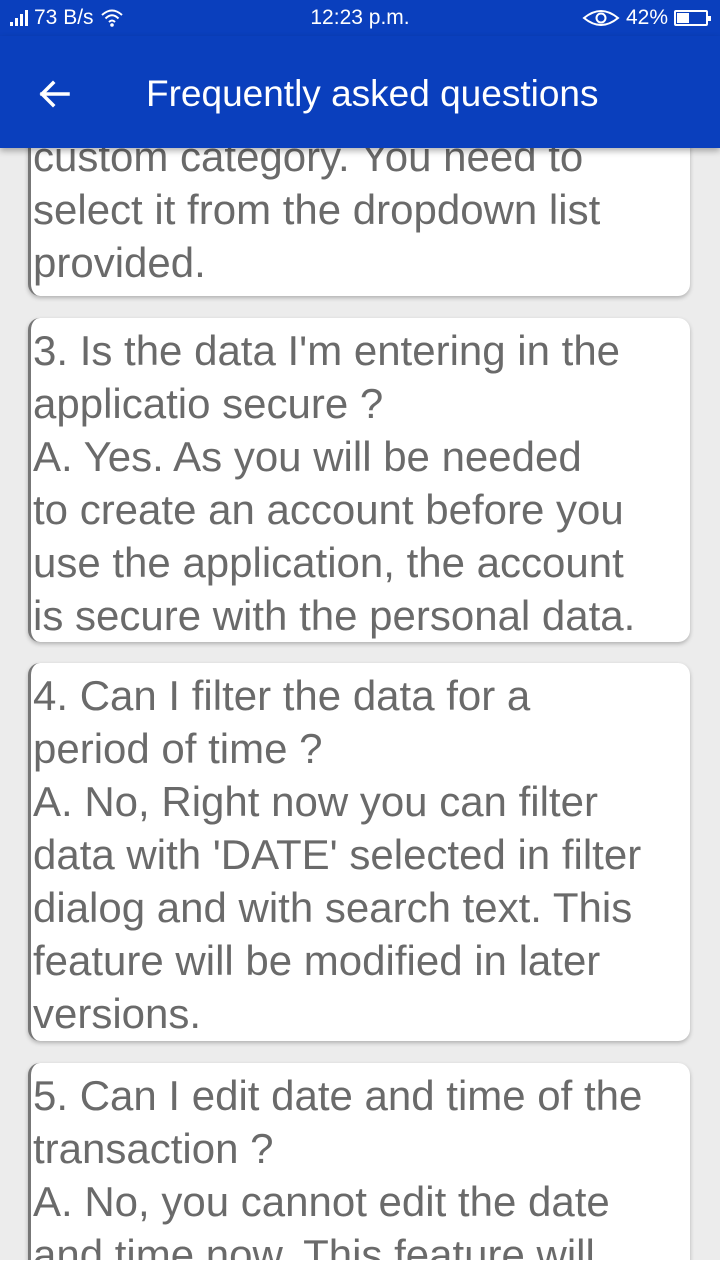 Image resolution: width=720 pixels, height=1280 pixels. What do you see at coordinates (360, 1270) in the screenshot?
I see `bottom-strip` at bounding box center [360, 1270].